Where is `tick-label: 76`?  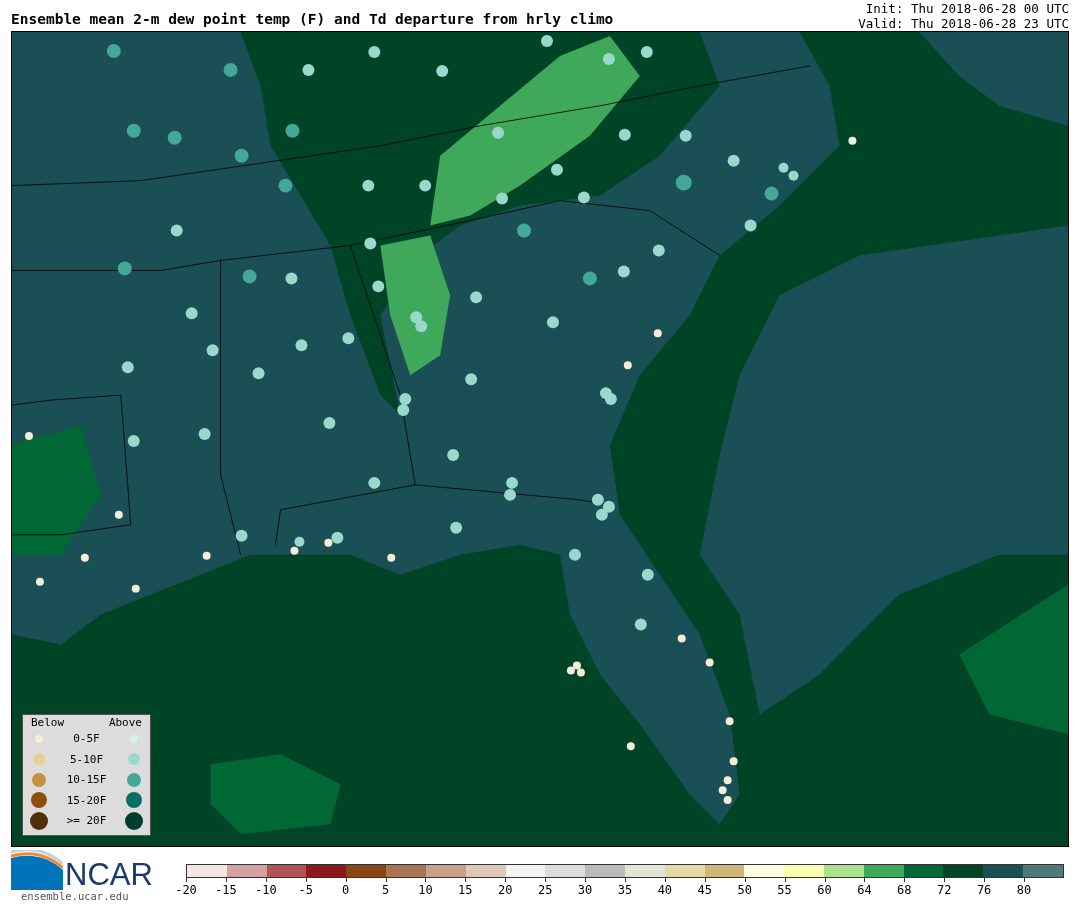
tick-label: 76 is located at coordinates (984, 890).